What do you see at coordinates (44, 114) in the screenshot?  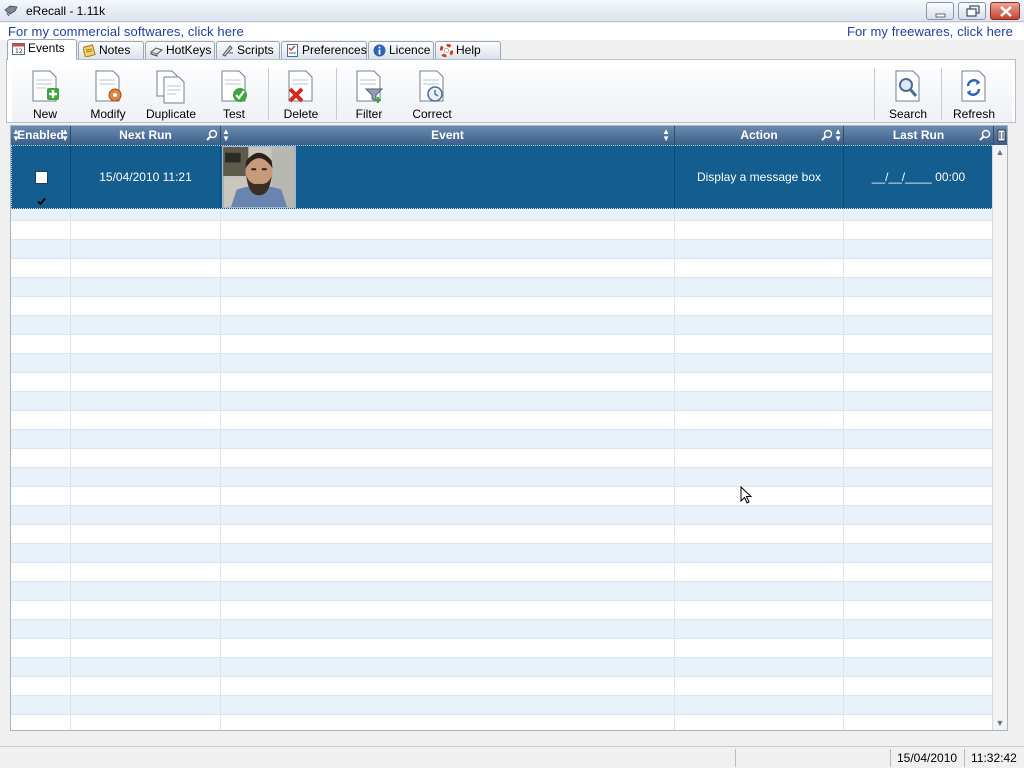 I see `new-label: New` at bounding box center [44, 114].